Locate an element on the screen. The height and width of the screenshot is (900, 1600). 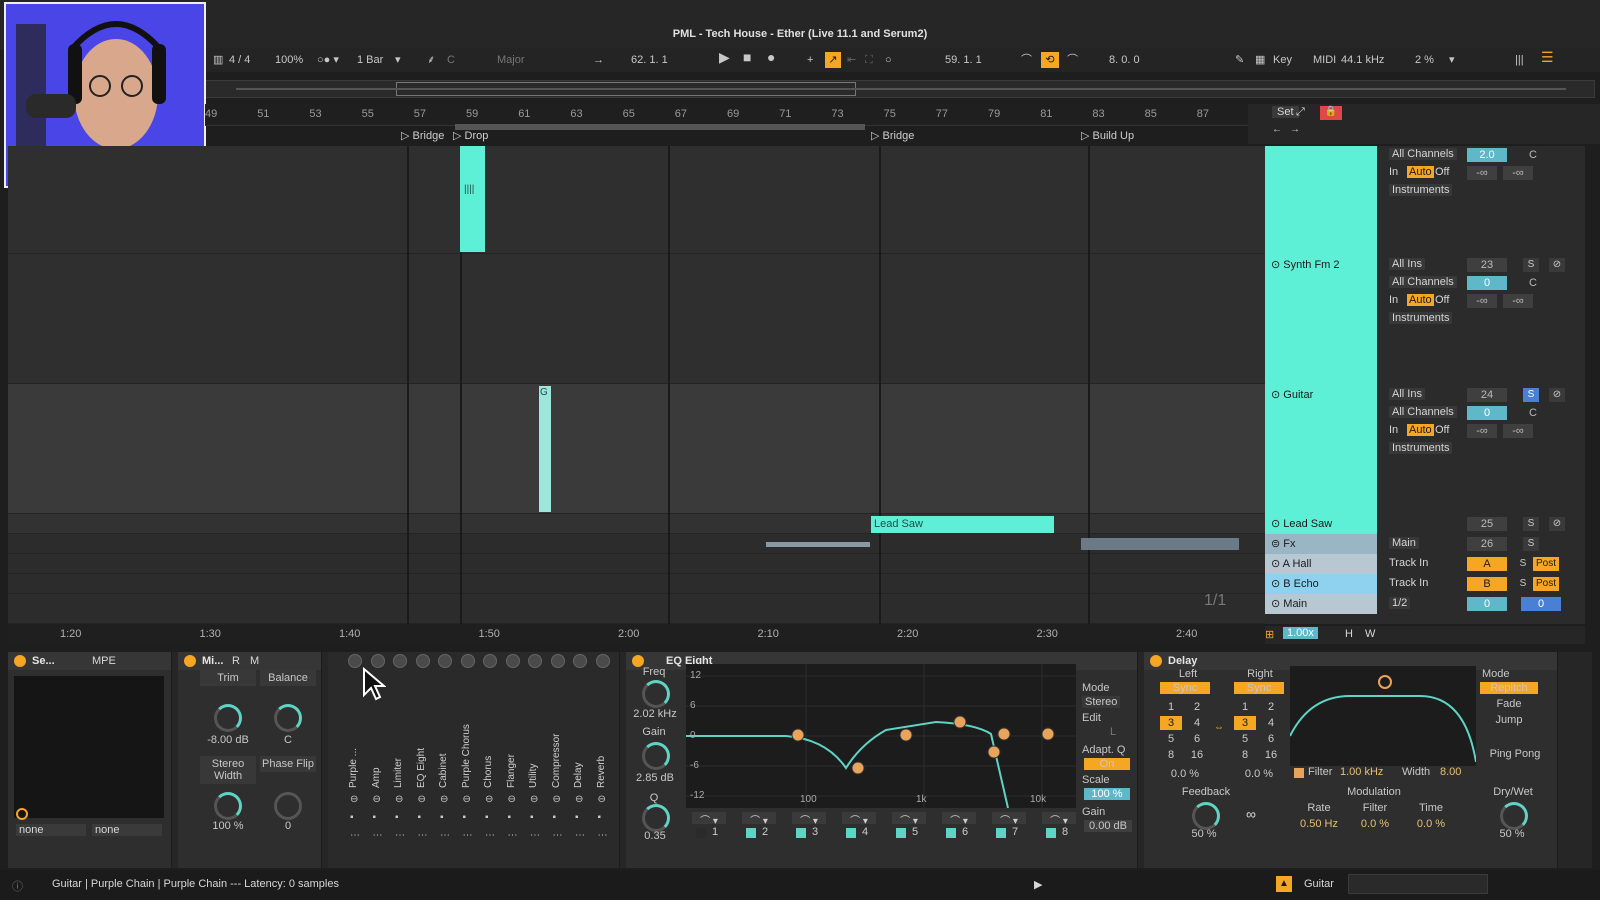
left-time-division: 16 is located at coordinates (1197, 755).